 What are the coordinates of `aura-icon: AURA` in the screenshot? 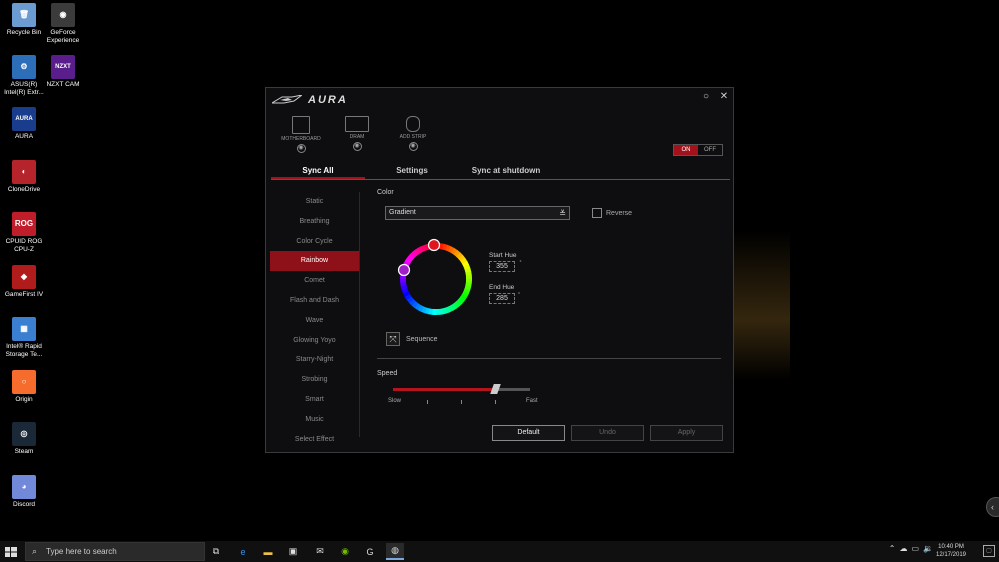 It's located at (24, 119).